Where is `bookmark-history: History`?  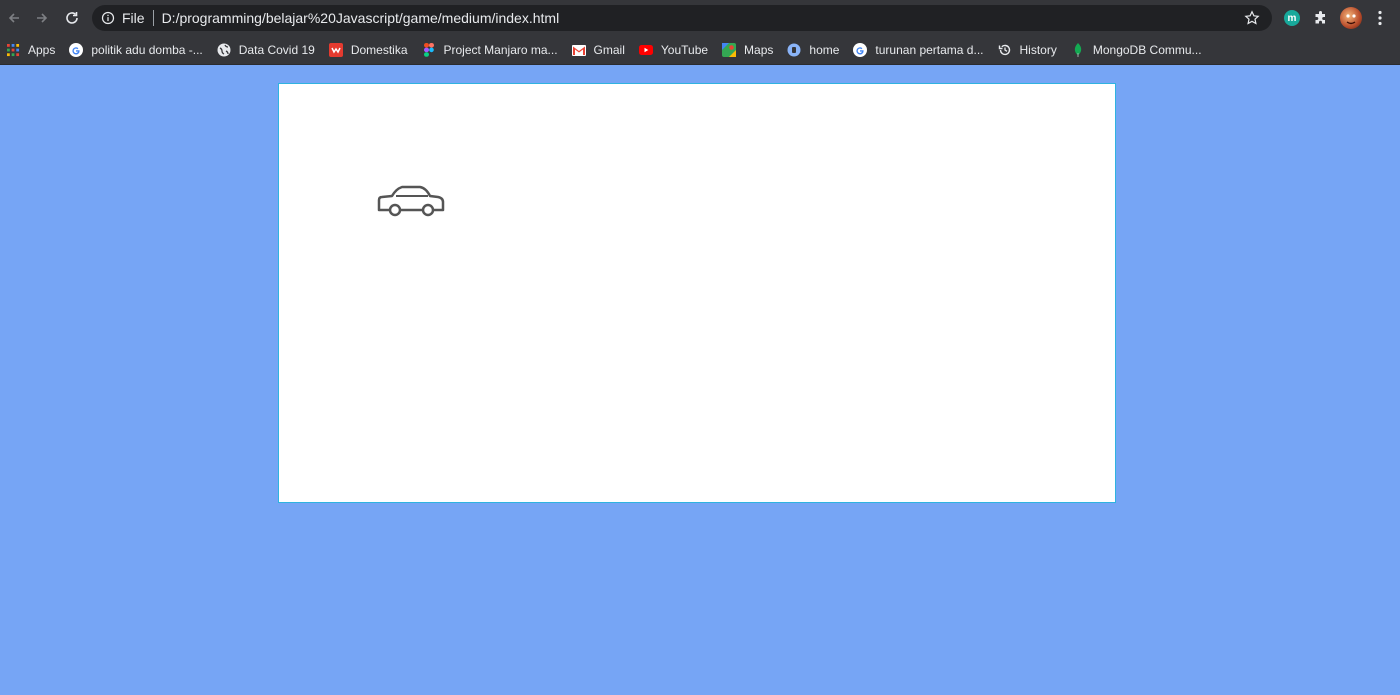
bookmark-history: History is located at coordinates (1028, 50).